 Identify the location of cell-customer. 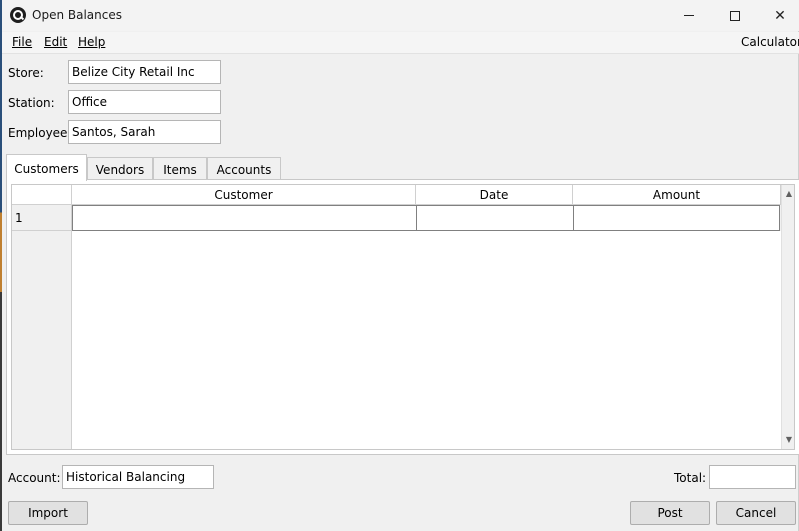
(244, 218).